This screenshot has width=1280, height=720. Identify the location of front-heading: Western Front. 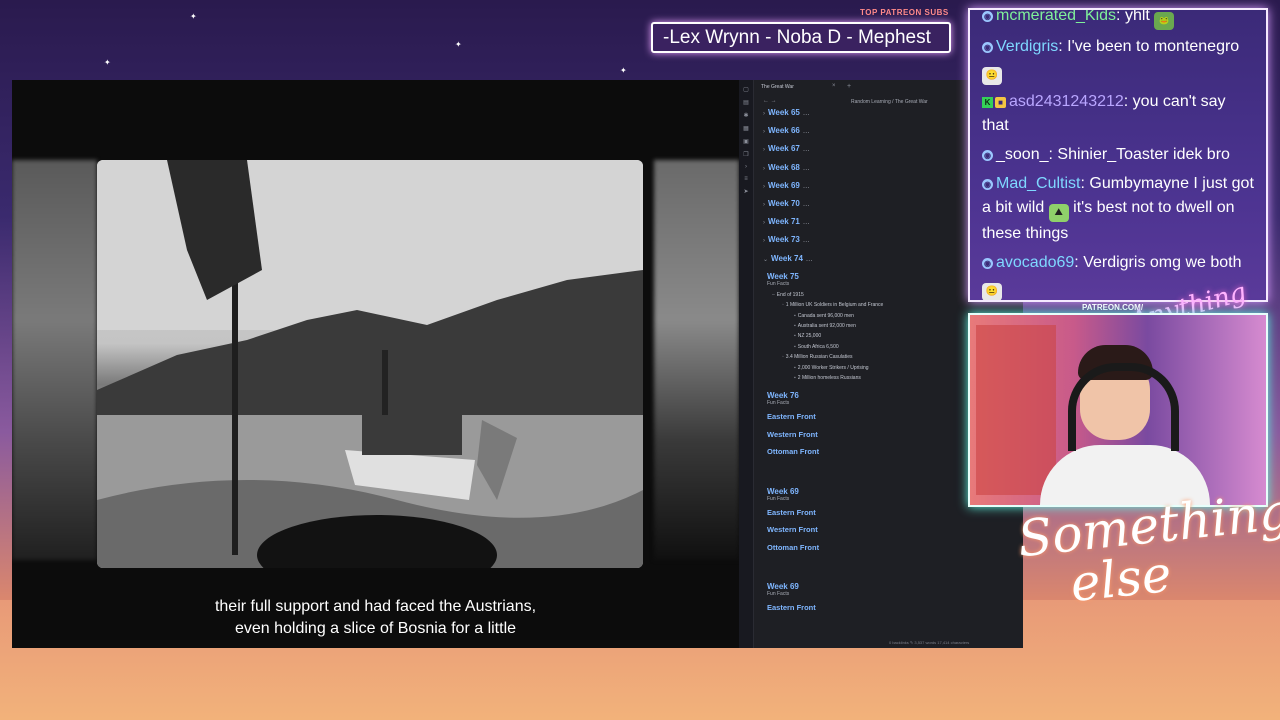
(893, 534).